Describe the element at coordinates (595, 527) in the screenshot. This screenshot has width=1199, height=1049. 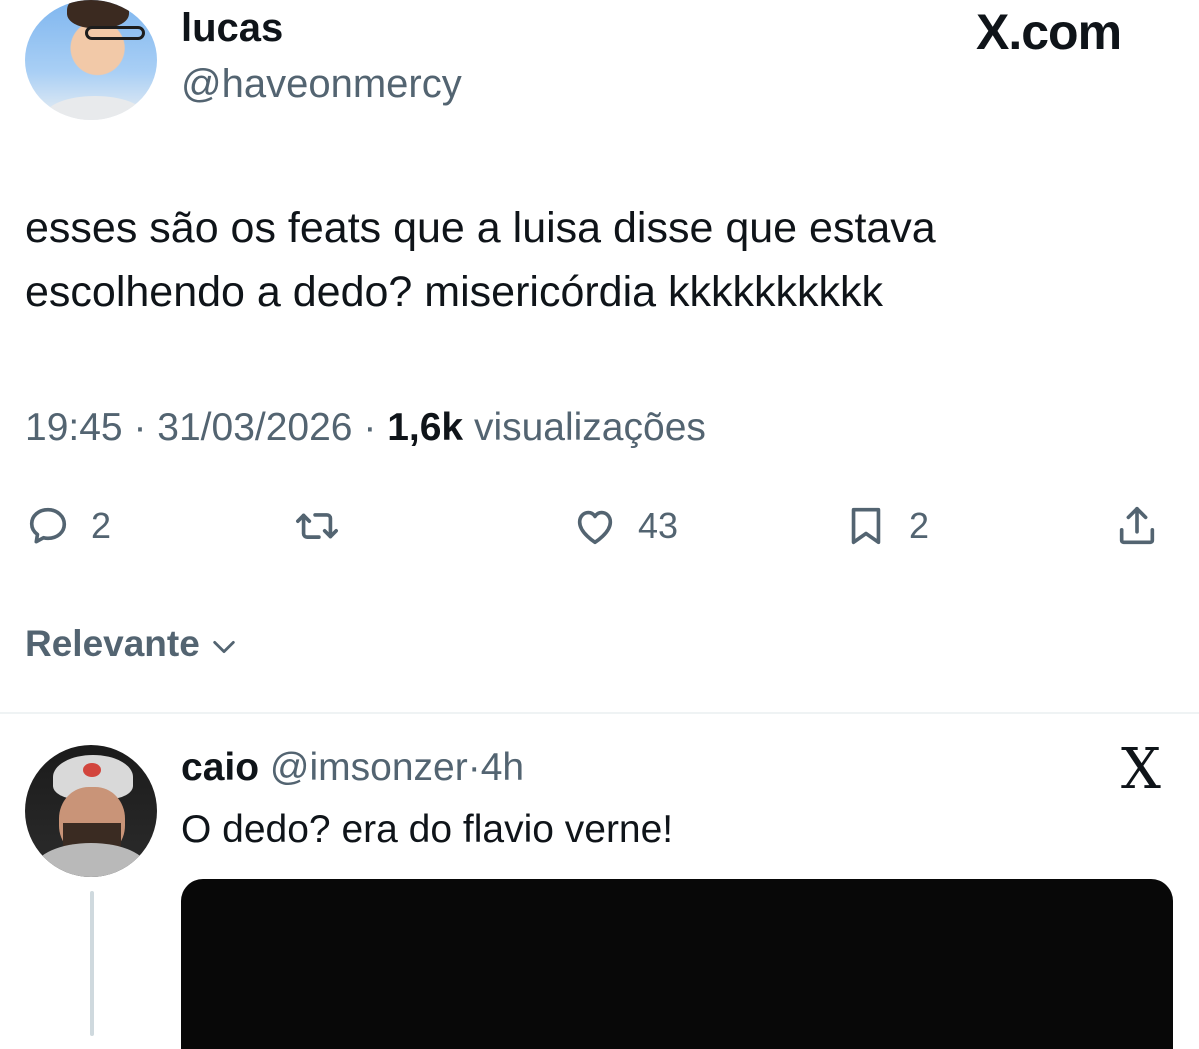
I see `heart-icon` at that location.